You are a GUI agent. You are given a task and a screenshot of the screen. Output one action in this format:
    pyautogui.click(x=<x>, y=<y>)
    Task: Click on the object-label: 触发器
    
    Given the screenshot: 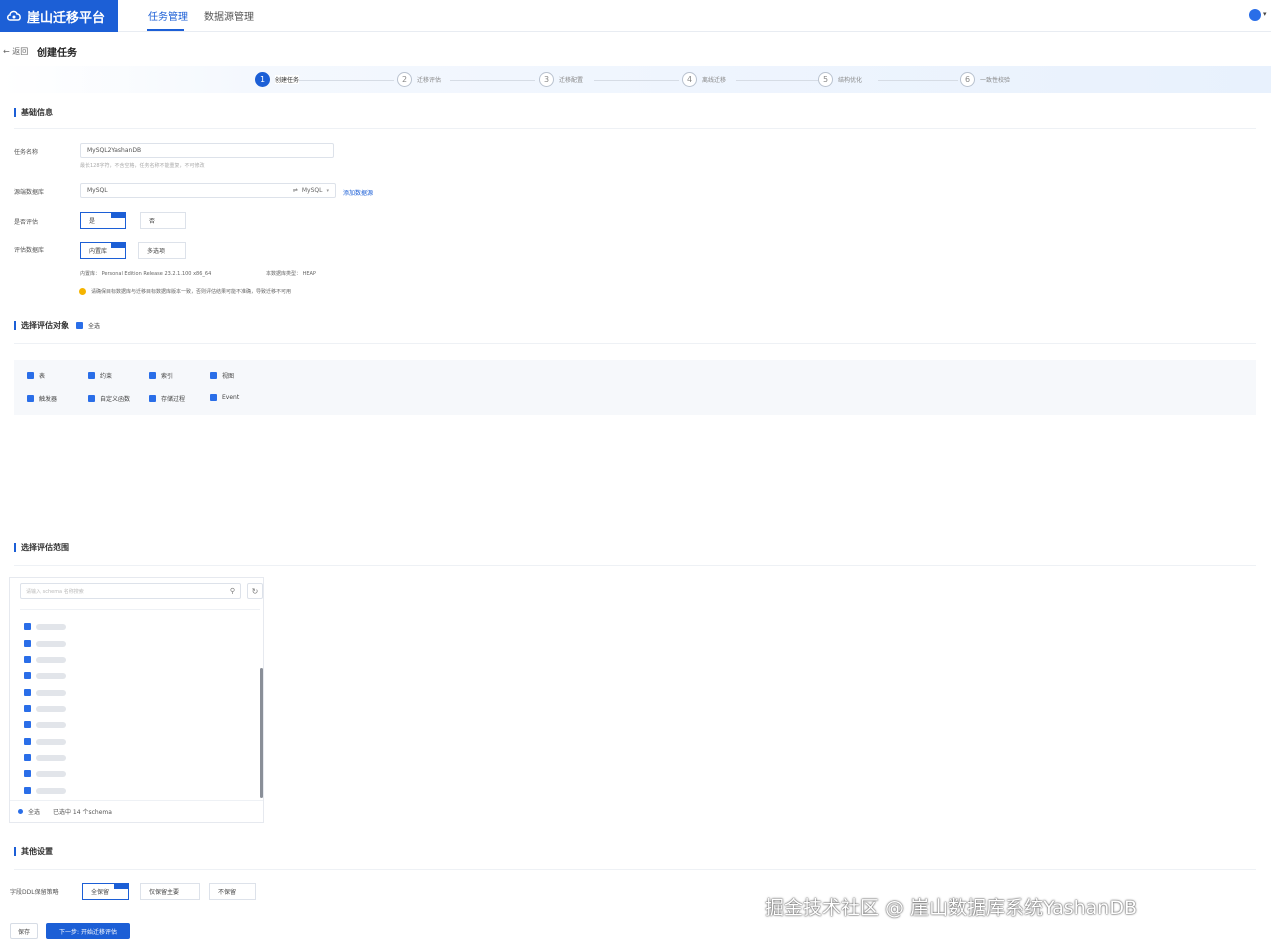 What is the action you would take?
    pyautogui.click(x=48, y=399)
    